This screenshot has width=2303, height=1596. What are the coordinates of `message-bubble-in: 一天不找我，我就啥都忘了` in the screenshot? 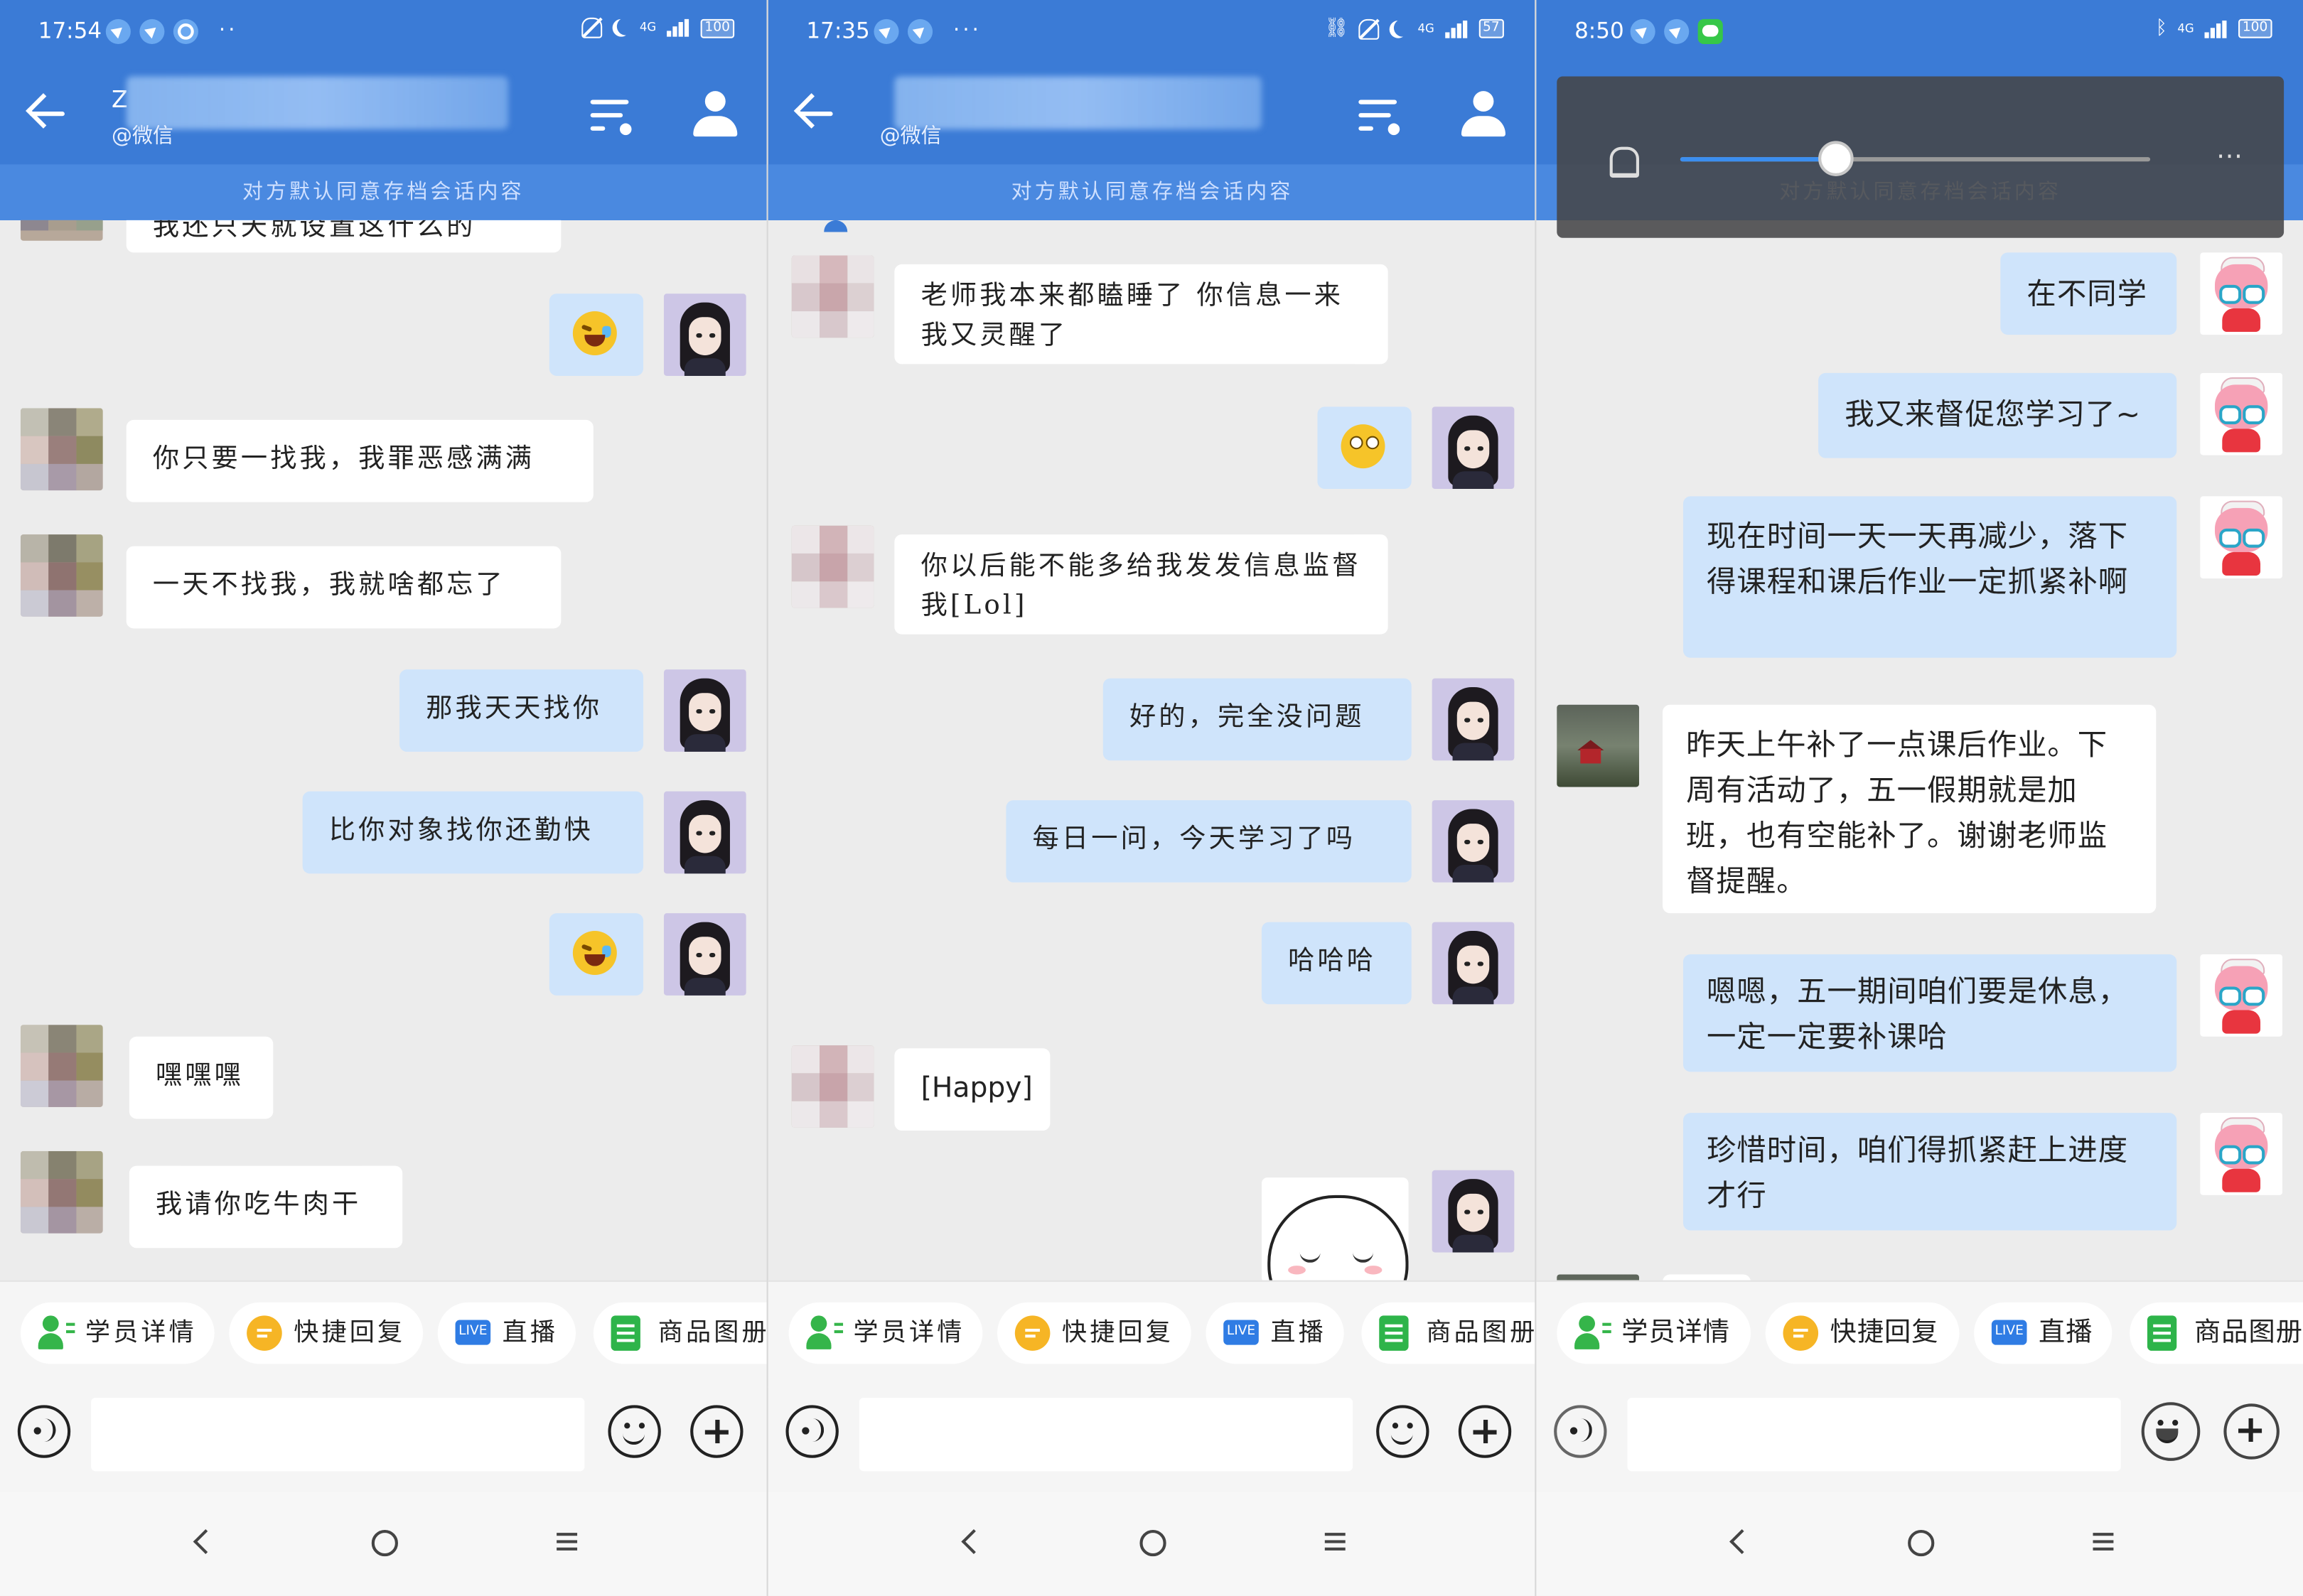 It's located at (344, 588).